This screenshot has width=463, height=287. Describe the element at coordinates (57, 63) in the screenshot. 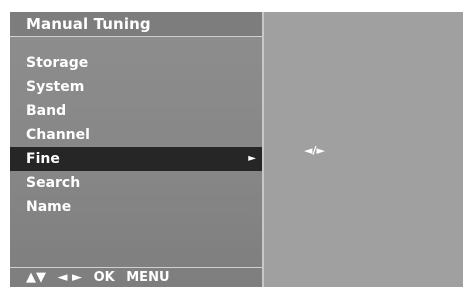

I see `menu-item-label: Storage` at that location.